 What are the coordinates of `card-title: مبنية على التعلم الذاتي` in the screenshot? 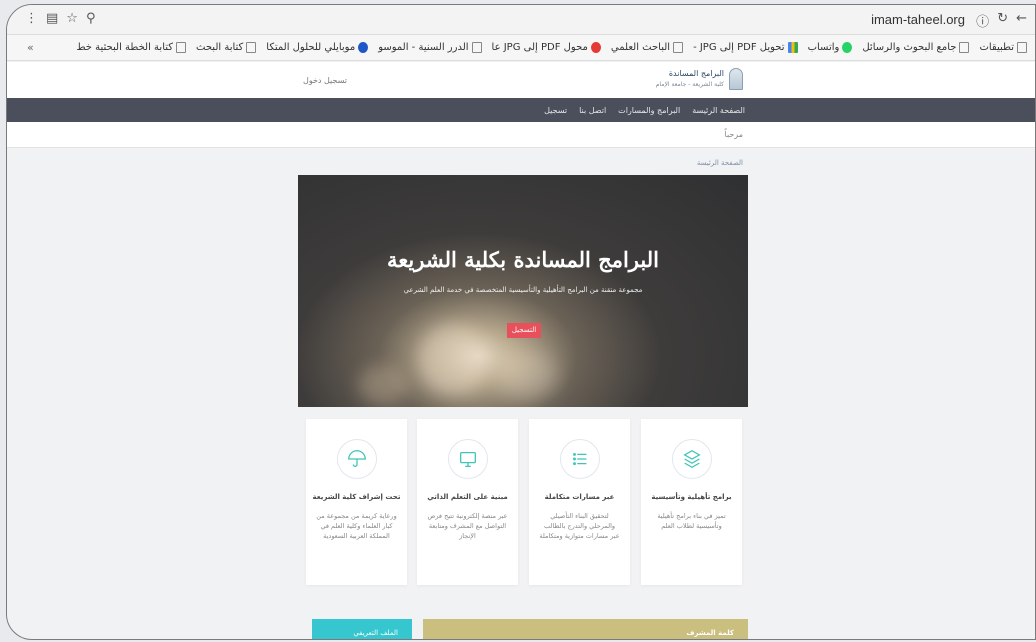 It's located at (467, 497).